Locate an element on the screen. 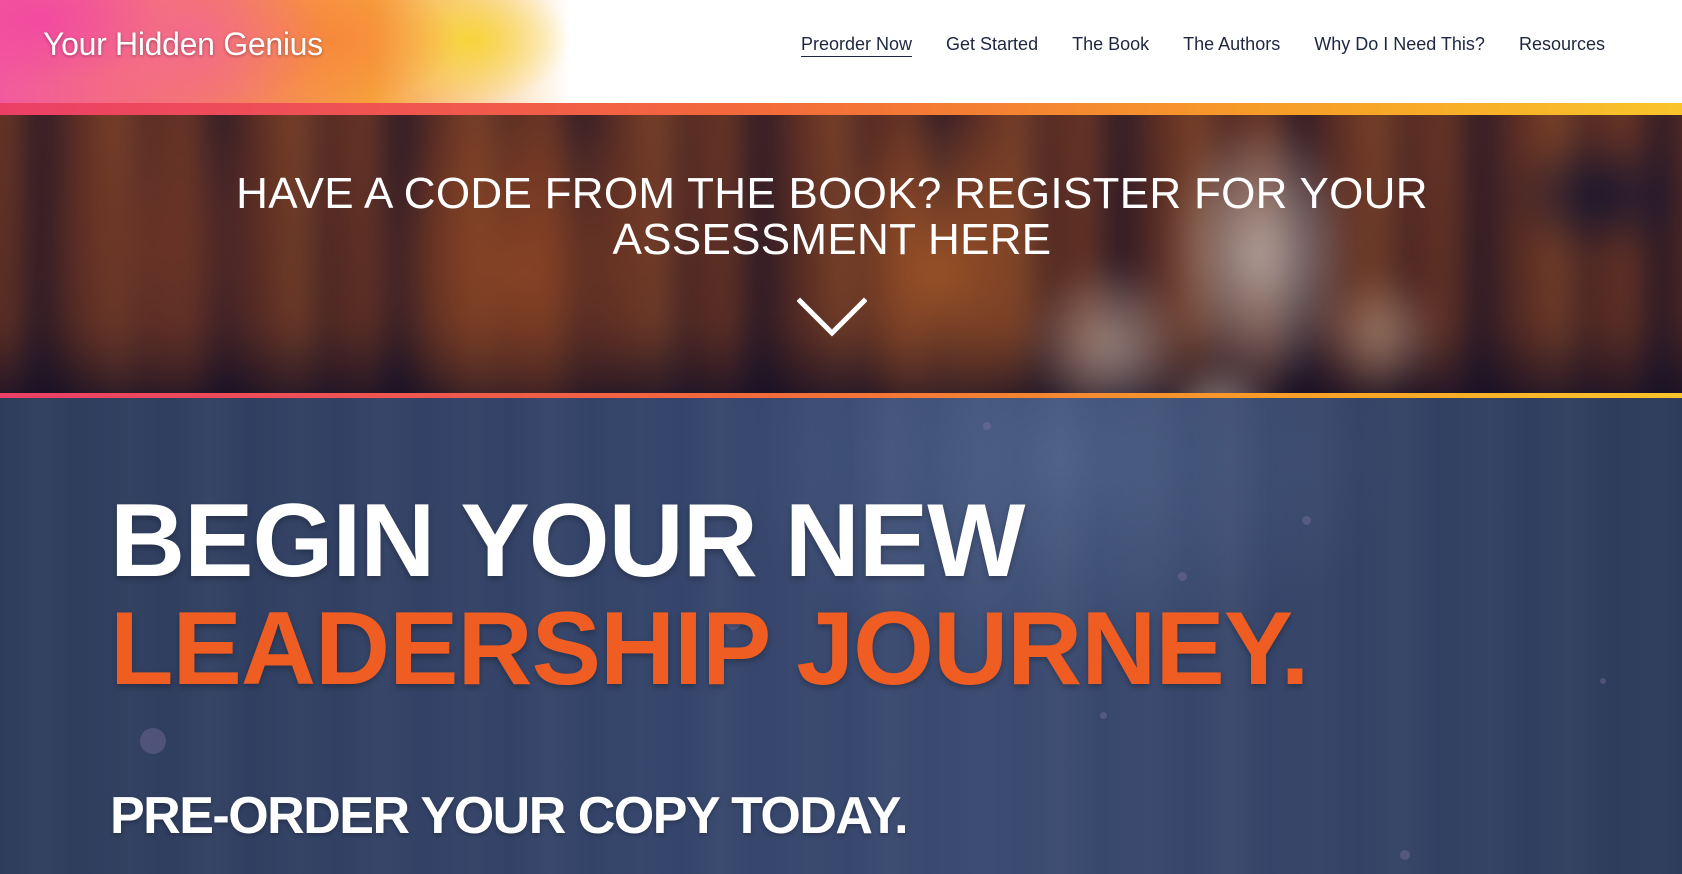 The image size is (1682, 874). nav-item-preorder-now: Preorder Now is located at coordinates (856, 45).